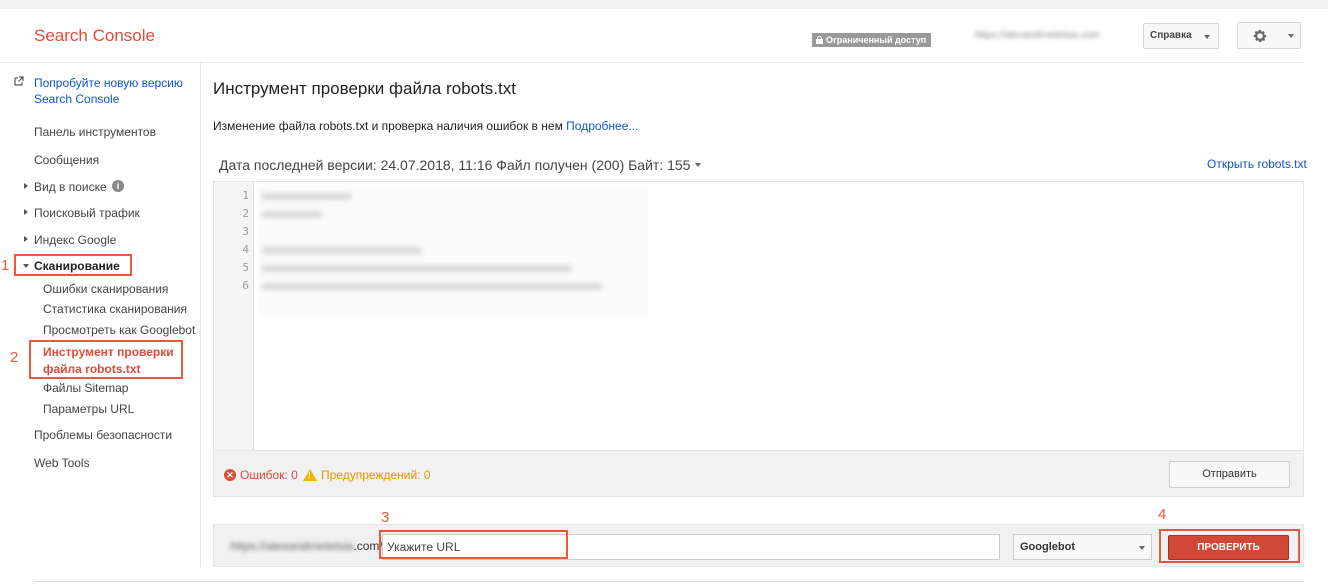  What do you see at coordinates (292, 546) in the screenshot?
I see `domain-prefix: https://alexandrnetelsia` at bounding box center [292, 546].